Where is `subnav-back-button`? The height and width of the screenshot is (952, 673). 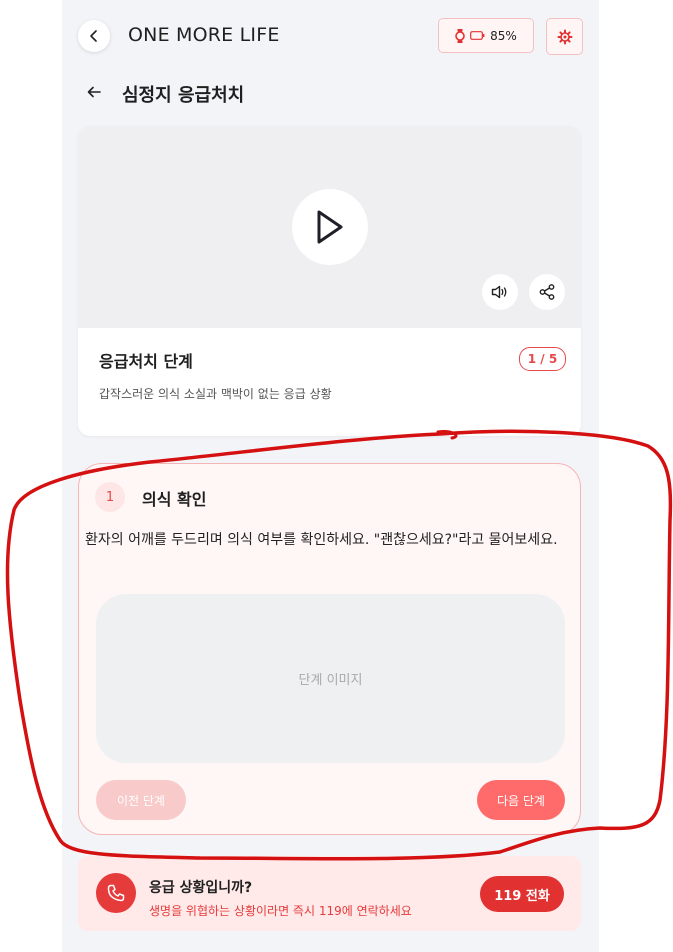 subnav-back-button is located at coordinates (94, 92).